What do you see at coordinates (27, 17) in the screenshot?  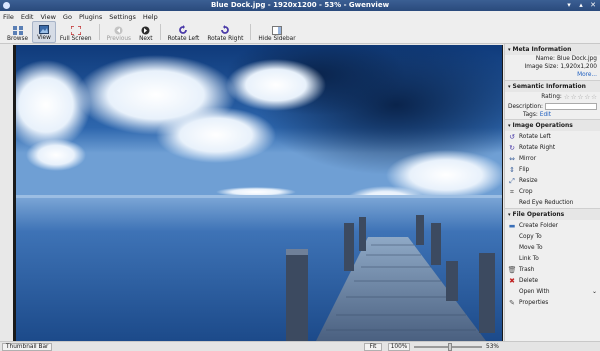 I see `menu-edit: Edit` at bounding box center [27, 17].